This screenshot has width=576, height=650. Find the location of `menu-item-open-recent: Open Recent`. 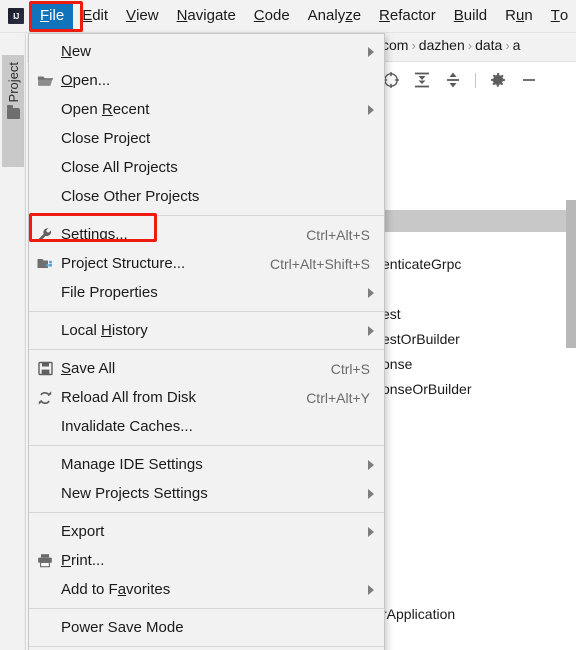

menu-item-open-recent: Open Recent is located at coordinates (206, 109).